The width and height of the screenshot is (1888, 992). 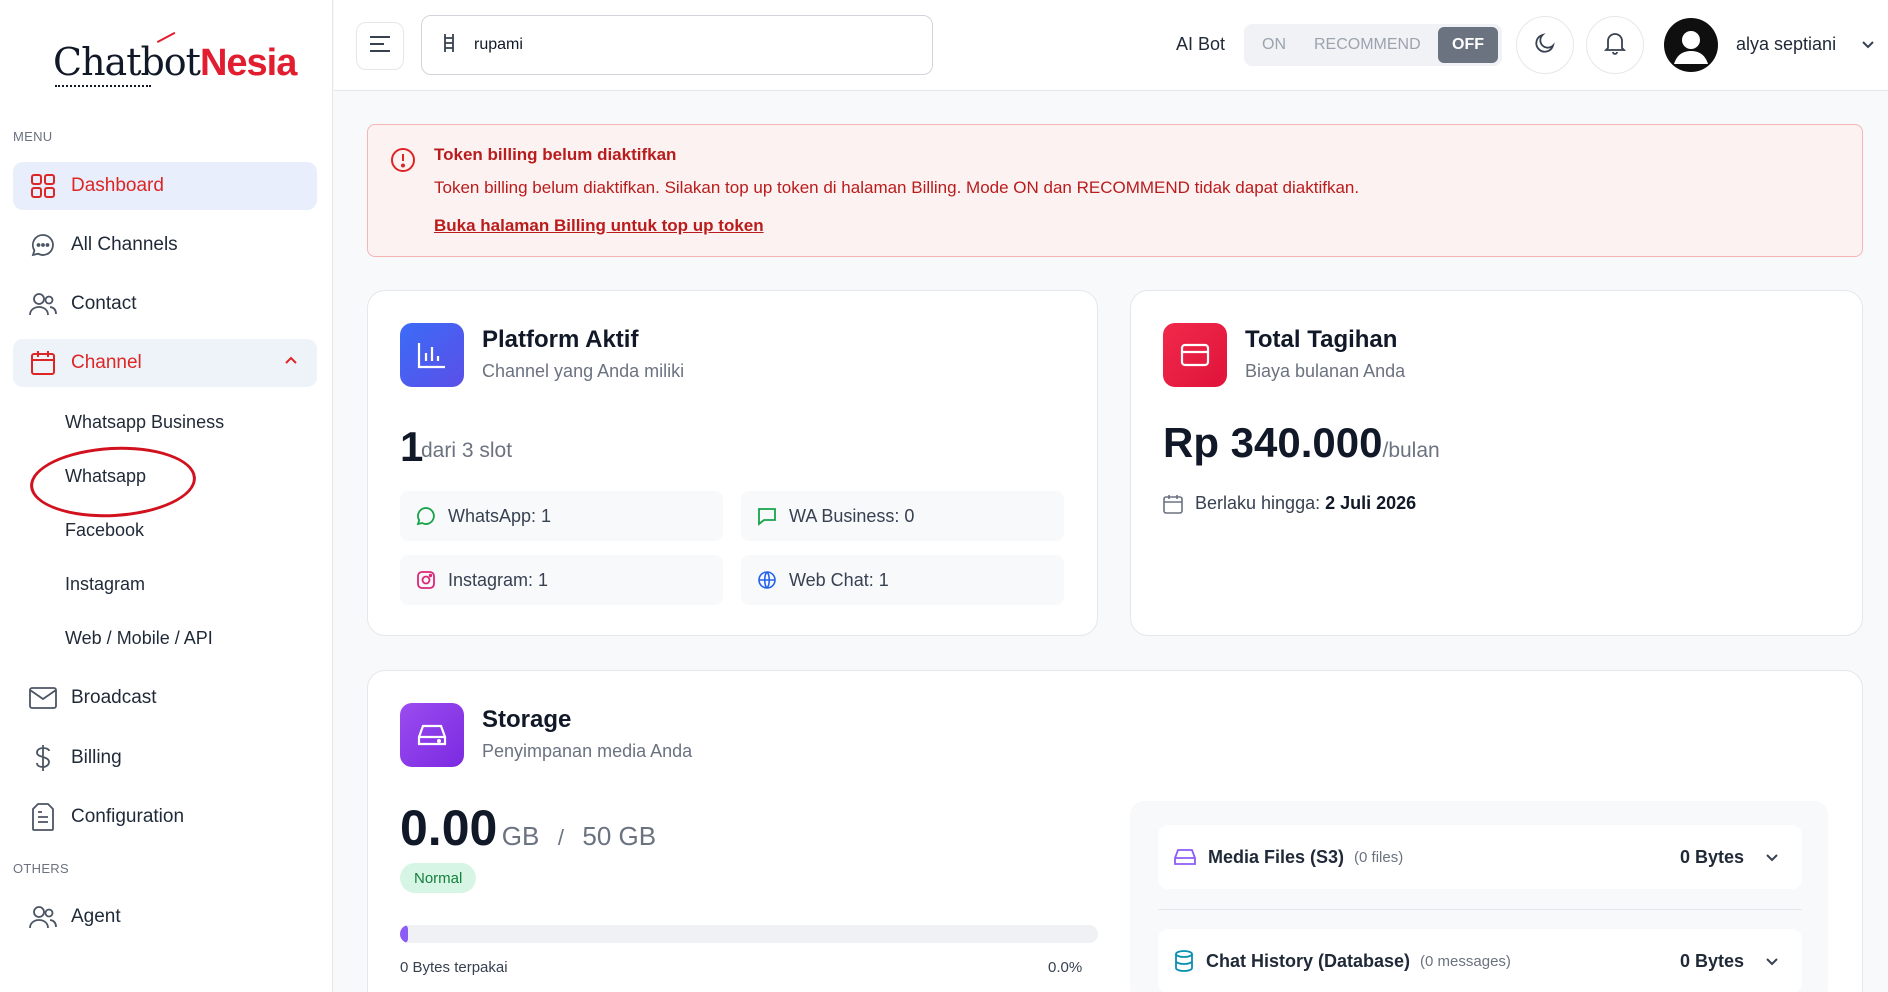 What do you see at coordinates (1480, 857) in the screenshot?
I see `storage-row-media: Media Files (S3) (0 files) 0 Bytes` at bounding box center [1480, 857].